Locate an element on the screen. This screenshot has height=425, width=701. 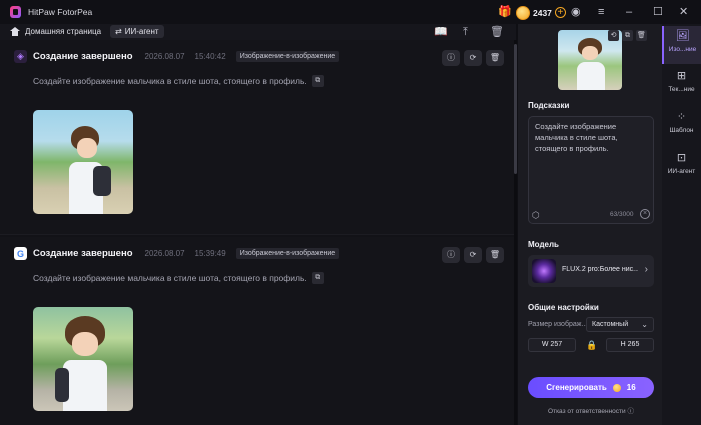
model-selector: FLUX.2 pro:Более нис... › is located at coordinates (591, 271).